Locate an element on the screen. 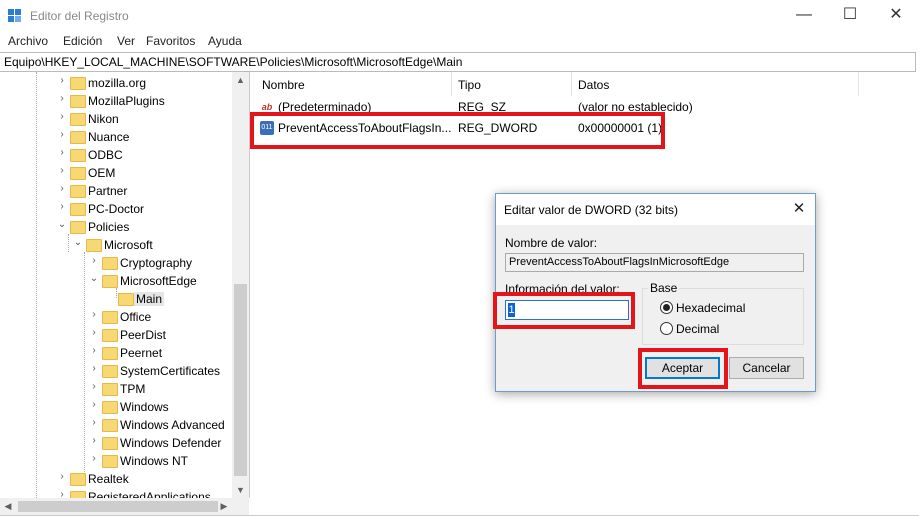 This screenshot has width=919, height=516. menu-archivo: Archivo is located at coordinates (28, 41).